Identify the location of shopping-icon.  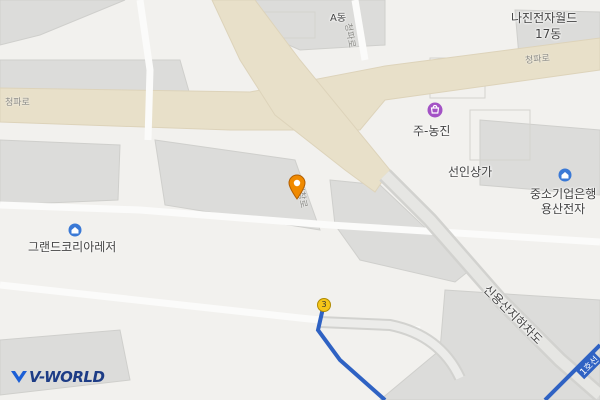
(435, 112).